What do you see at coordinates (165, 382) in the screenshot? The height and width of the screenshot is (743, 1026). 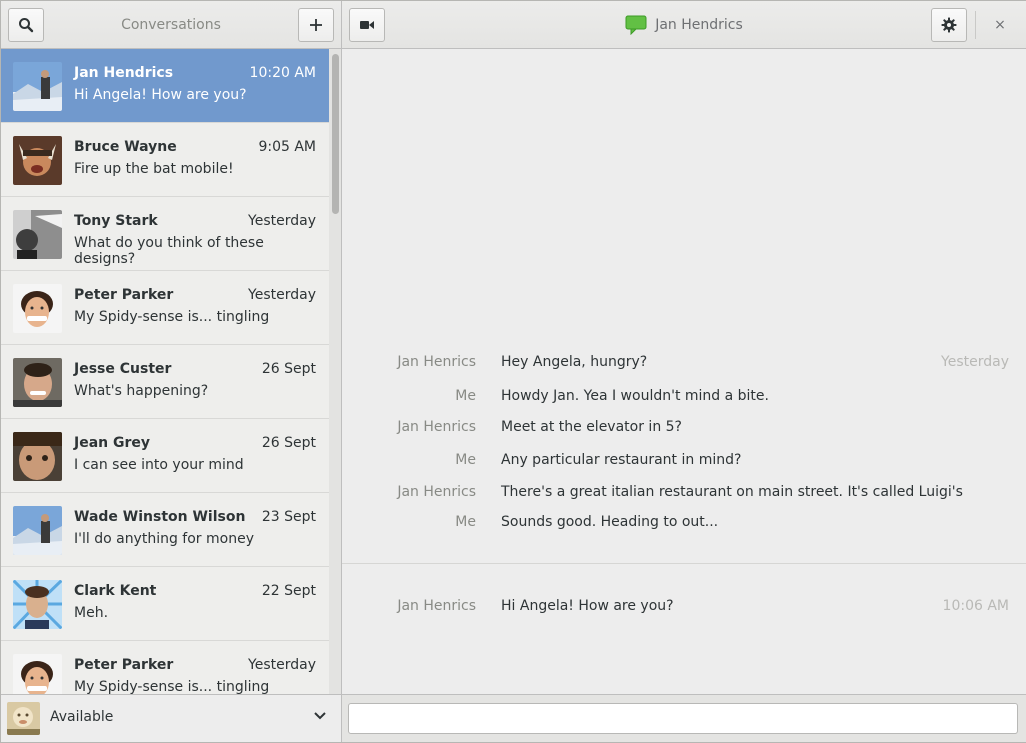 I see `conversation-row: Jesse Custer 26 Sept What's happening?` at bounding box center [165, 382].